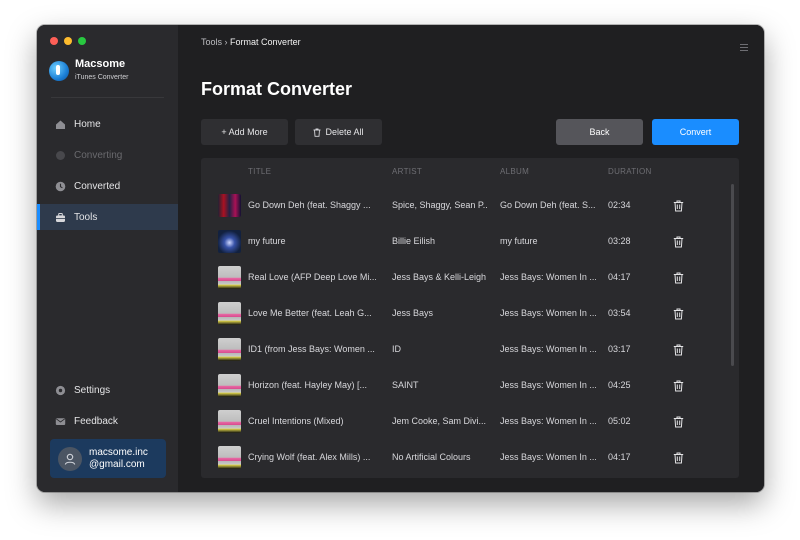  Describe the element at coordinates (107, 97) in the screenshot. I see `sidebar-divider` at that location.